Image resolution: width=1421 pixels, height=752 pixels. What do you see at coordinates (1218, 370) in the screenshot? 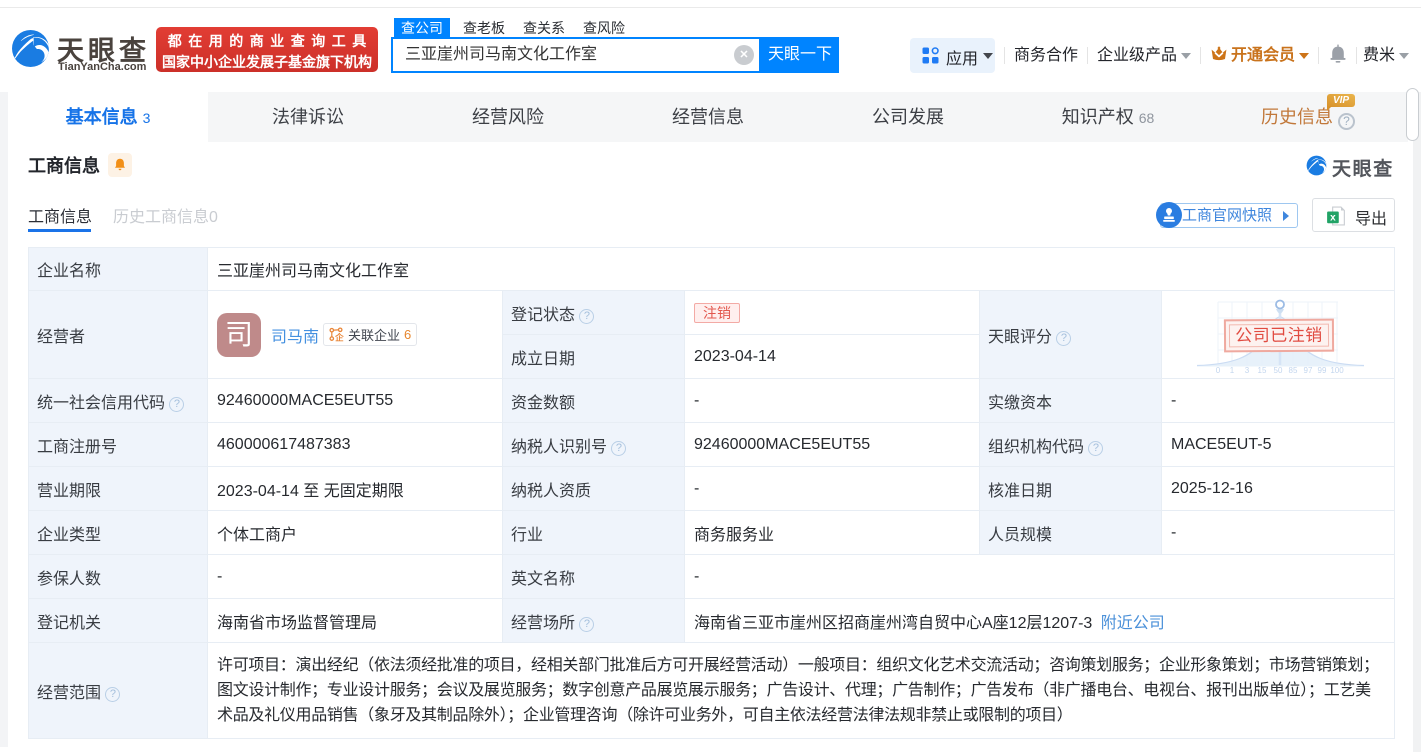
I see `svg-text: 0` at bounding box center [1218, 370].